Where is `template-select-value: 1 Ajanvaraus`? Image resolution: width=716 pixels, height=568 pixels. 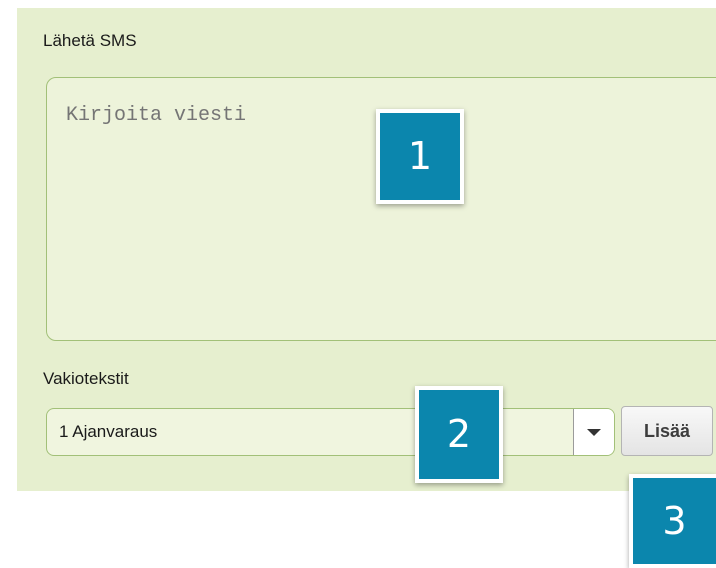 template-select-value: 1 Ajanvaraus is located at coordinates (108, 431).